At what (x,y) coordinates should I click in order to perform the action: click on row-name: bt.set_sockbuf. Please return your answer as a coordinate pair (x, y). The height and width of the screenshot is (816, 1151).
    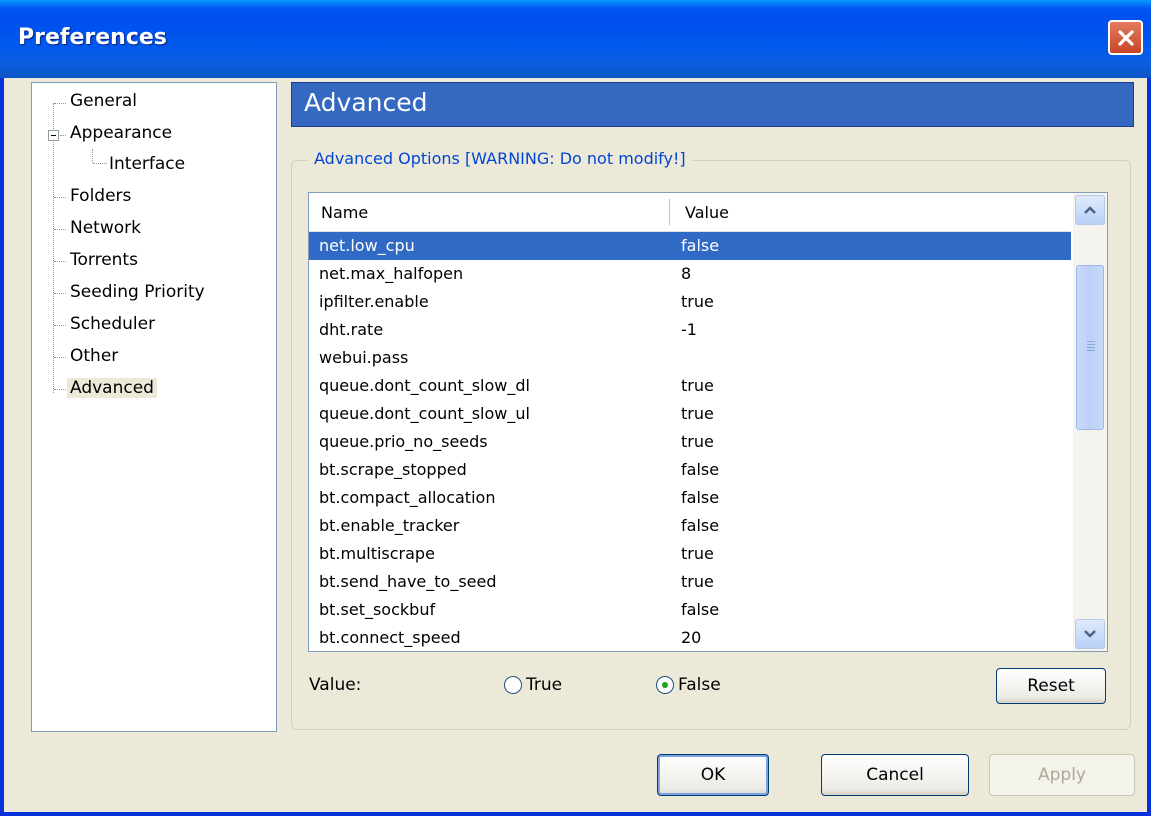
    Looking at the image, I should click on (377, 609).